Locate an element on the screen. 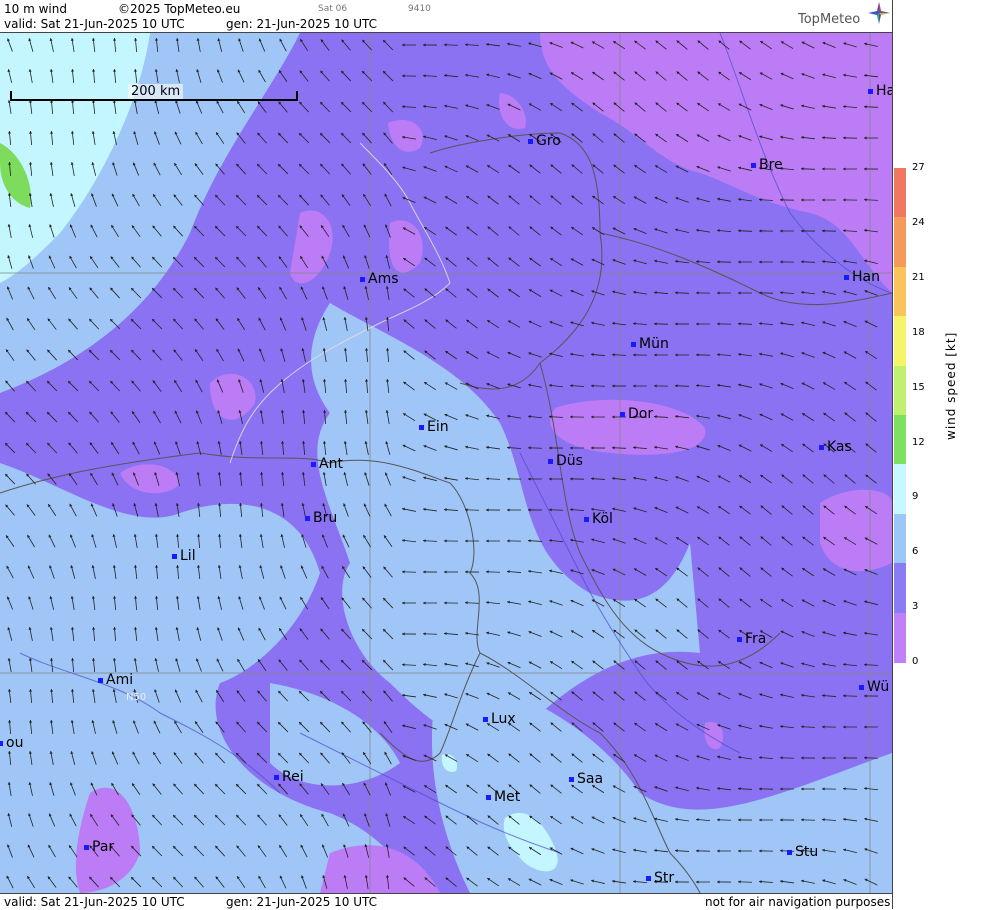 Image resolution: width=983 pixels, height=910 pixels. city-name: Met is located at coordinates (507, 797).